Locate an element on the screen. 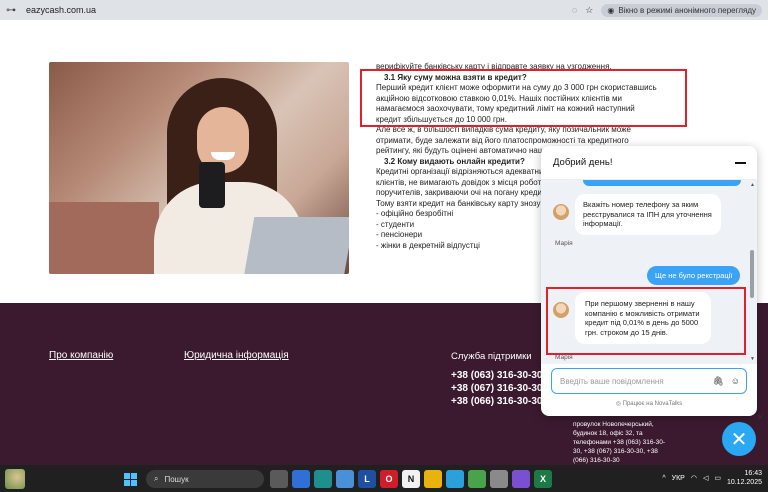 This screenshot has width=768, height=492. incognito-icon: ◉ is located at coordinates (611, 10).